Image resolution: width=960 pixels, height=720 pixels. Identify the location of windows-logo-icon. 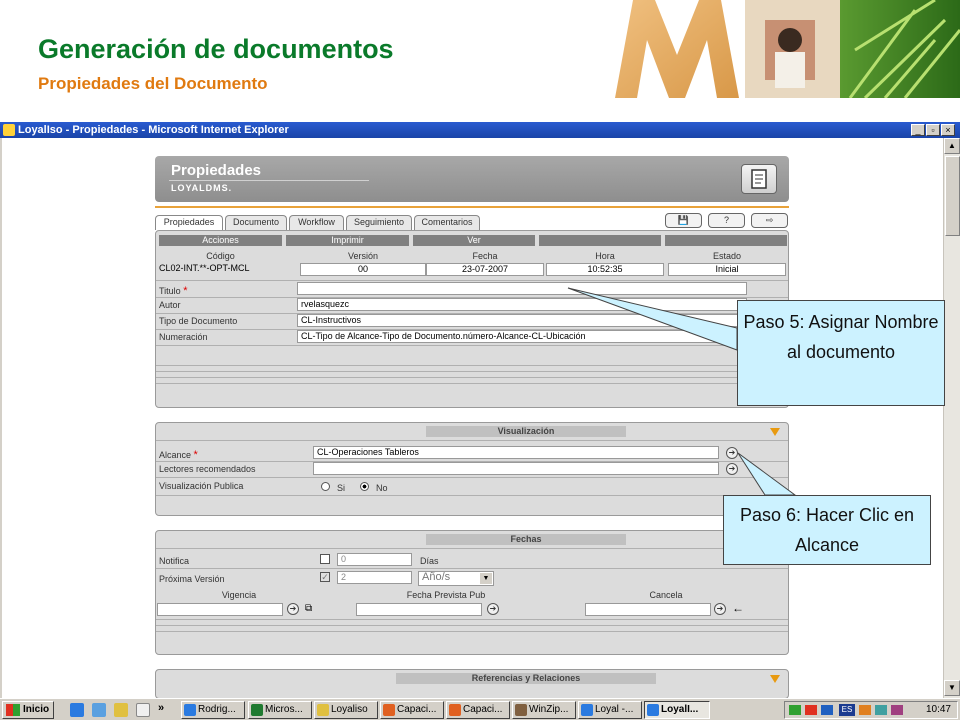
(13, 710).